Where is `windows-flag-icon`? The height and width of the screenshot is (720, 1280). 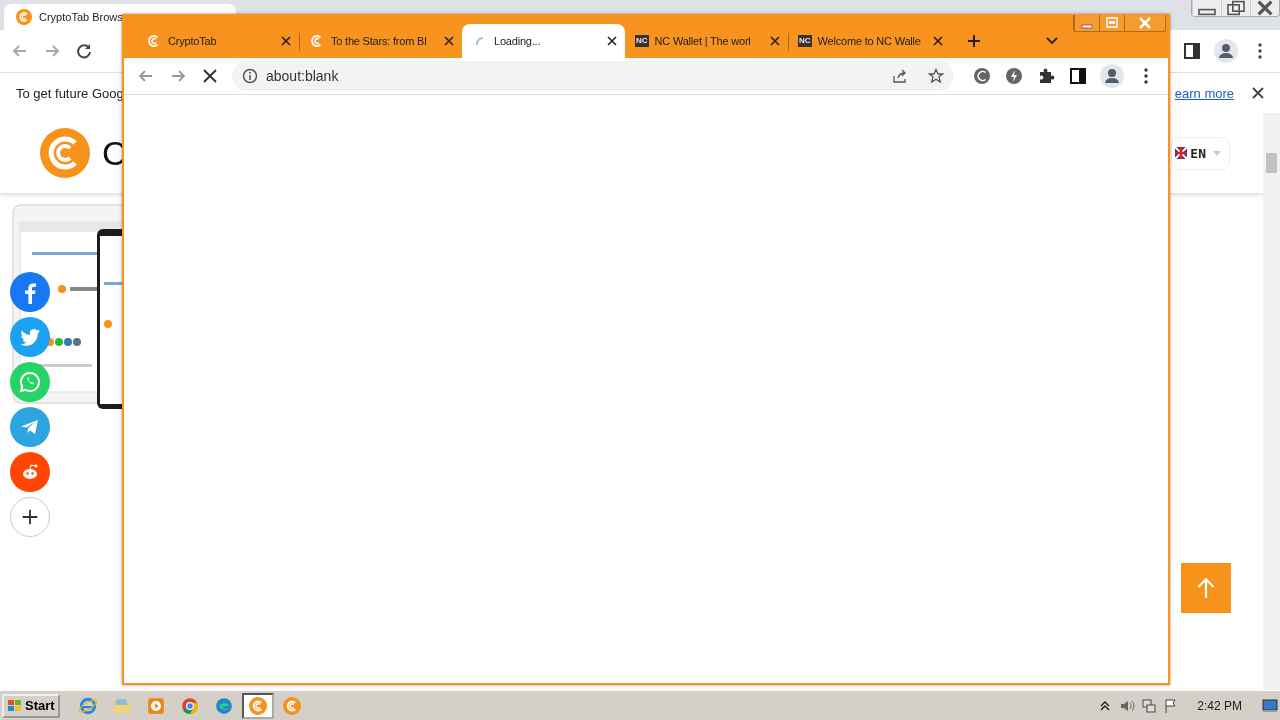
windows-flag-icon is located at coordinates (15, 705).